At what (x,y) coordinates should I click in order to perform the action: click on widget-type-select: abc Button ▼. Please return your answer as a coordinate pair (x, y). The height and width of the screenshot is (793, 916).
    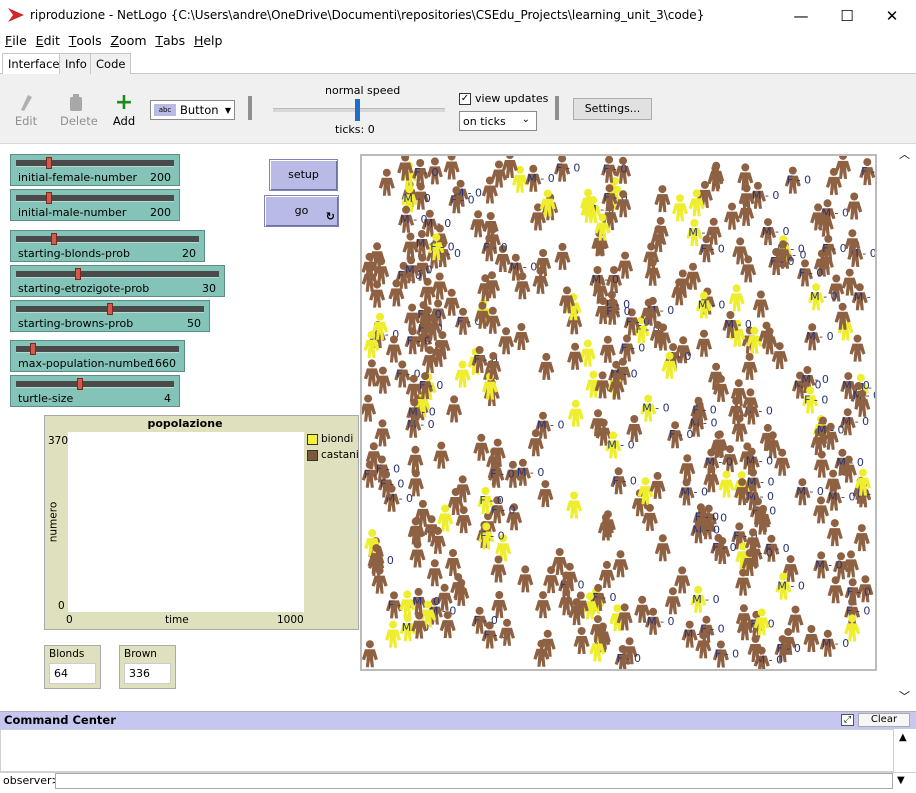
    Looking at the image, I should click on (192, 110).